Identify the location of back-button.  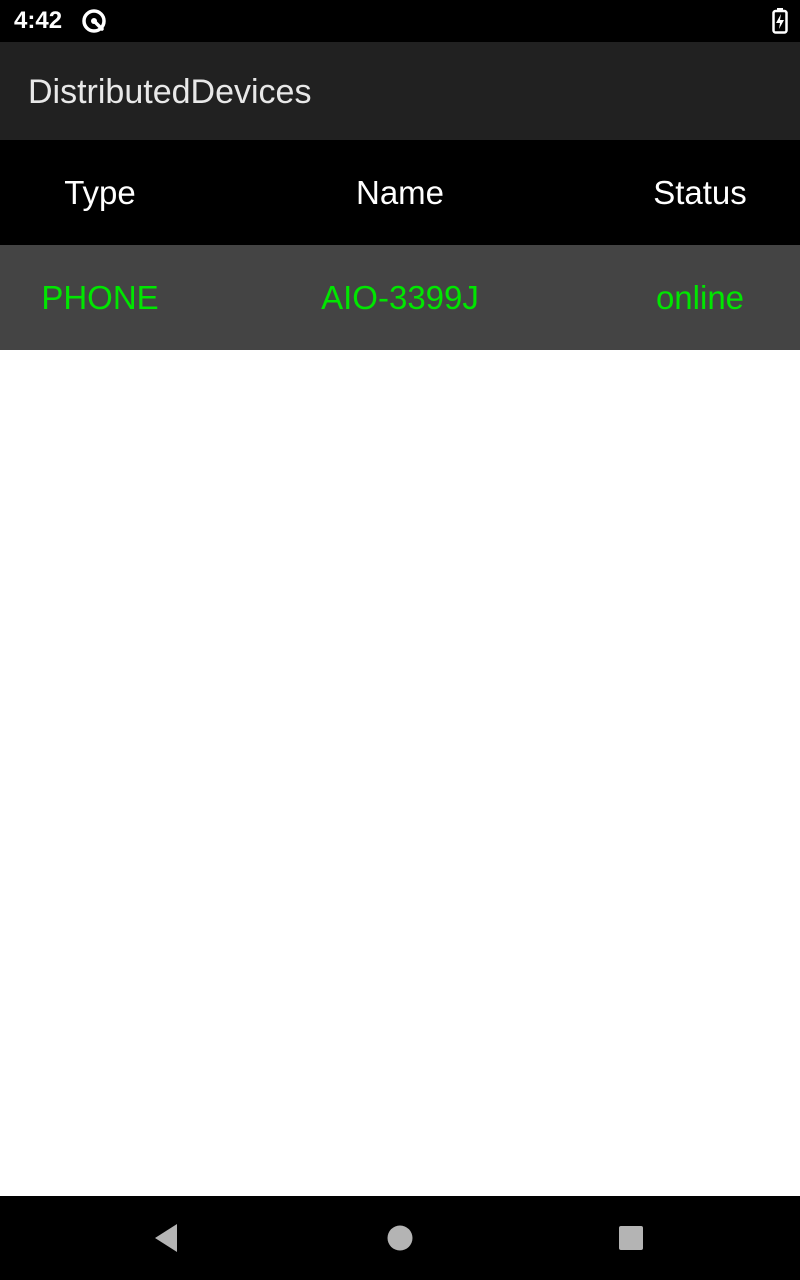
(168, 1238).